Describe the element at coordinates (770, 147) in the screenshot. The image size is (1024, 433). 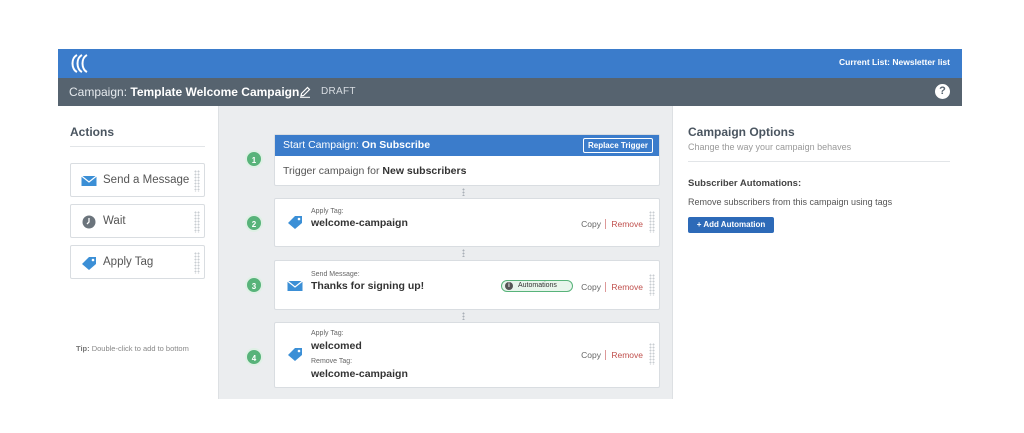
I see `options-subtitle: Change the way your campaign behaves` at that location.